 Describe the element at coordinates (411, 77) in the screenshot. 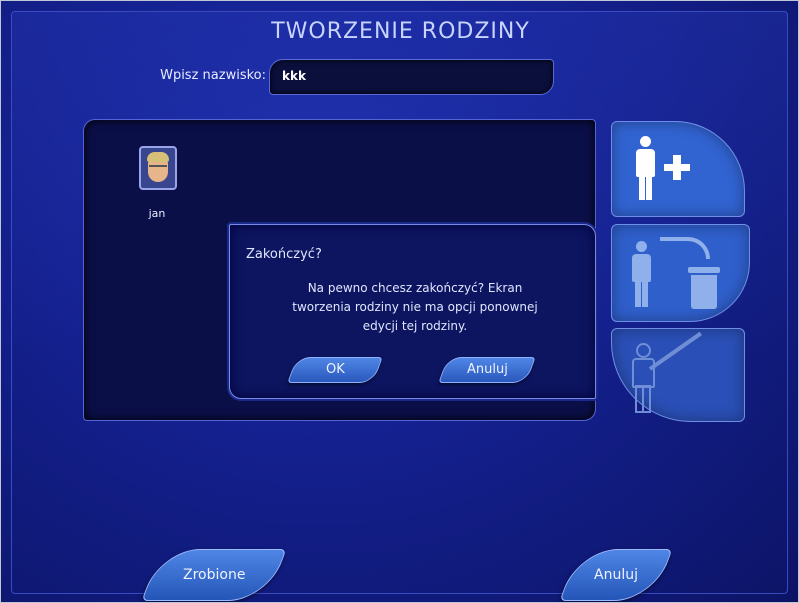

I see `surname-input: kkk` at that location.